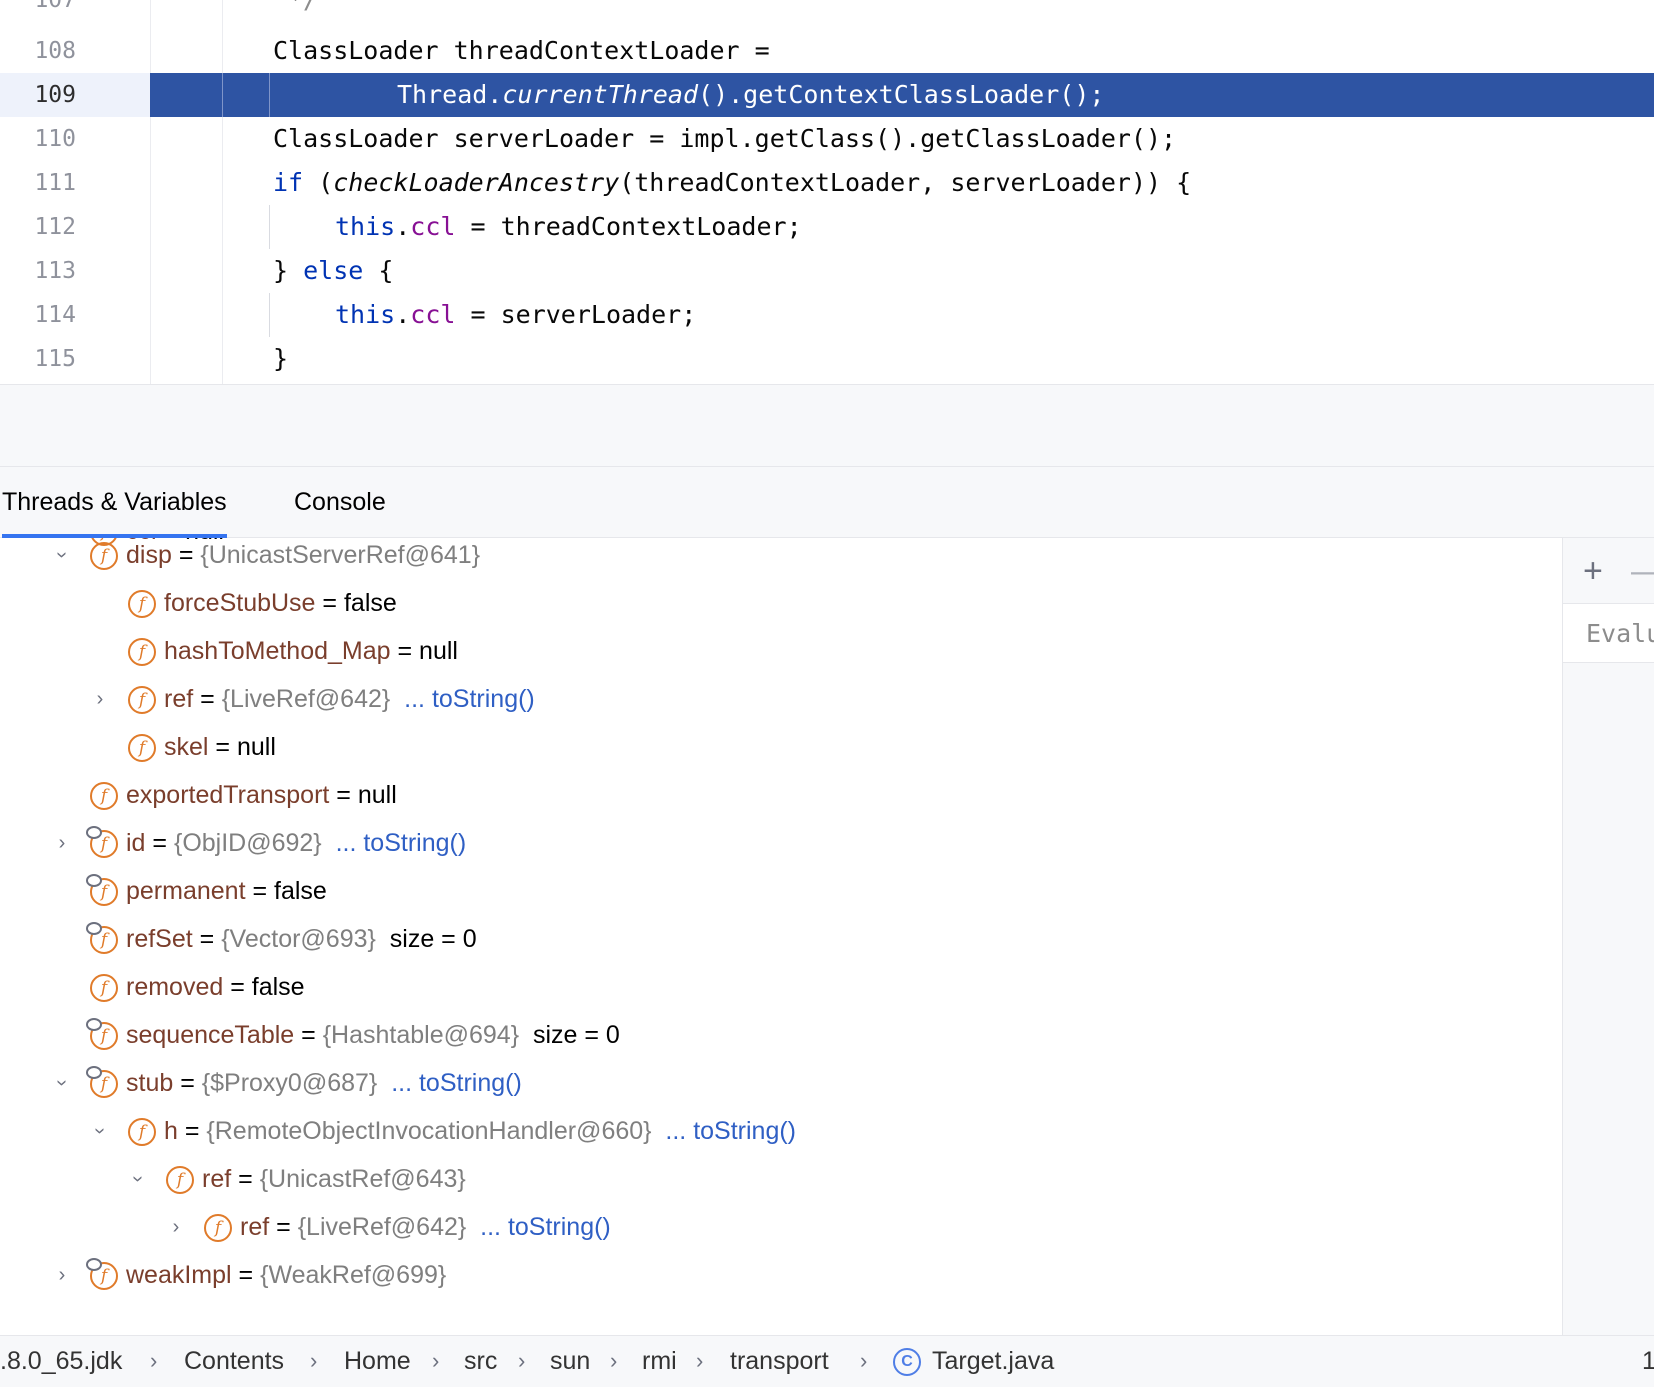  Describe the element at coordinates (55, 51) in the screenshot. I see `line-number: 108` at that location.